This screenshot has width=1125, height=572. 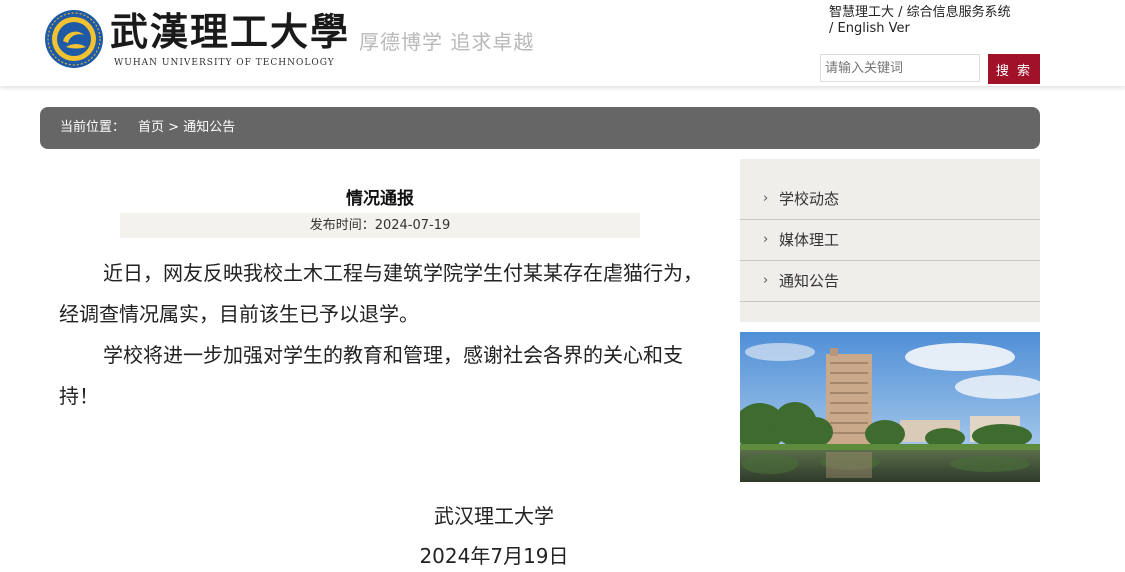 I want to click on publish-date: 发布时间：2024-07-19, so click(x=380, y=225).